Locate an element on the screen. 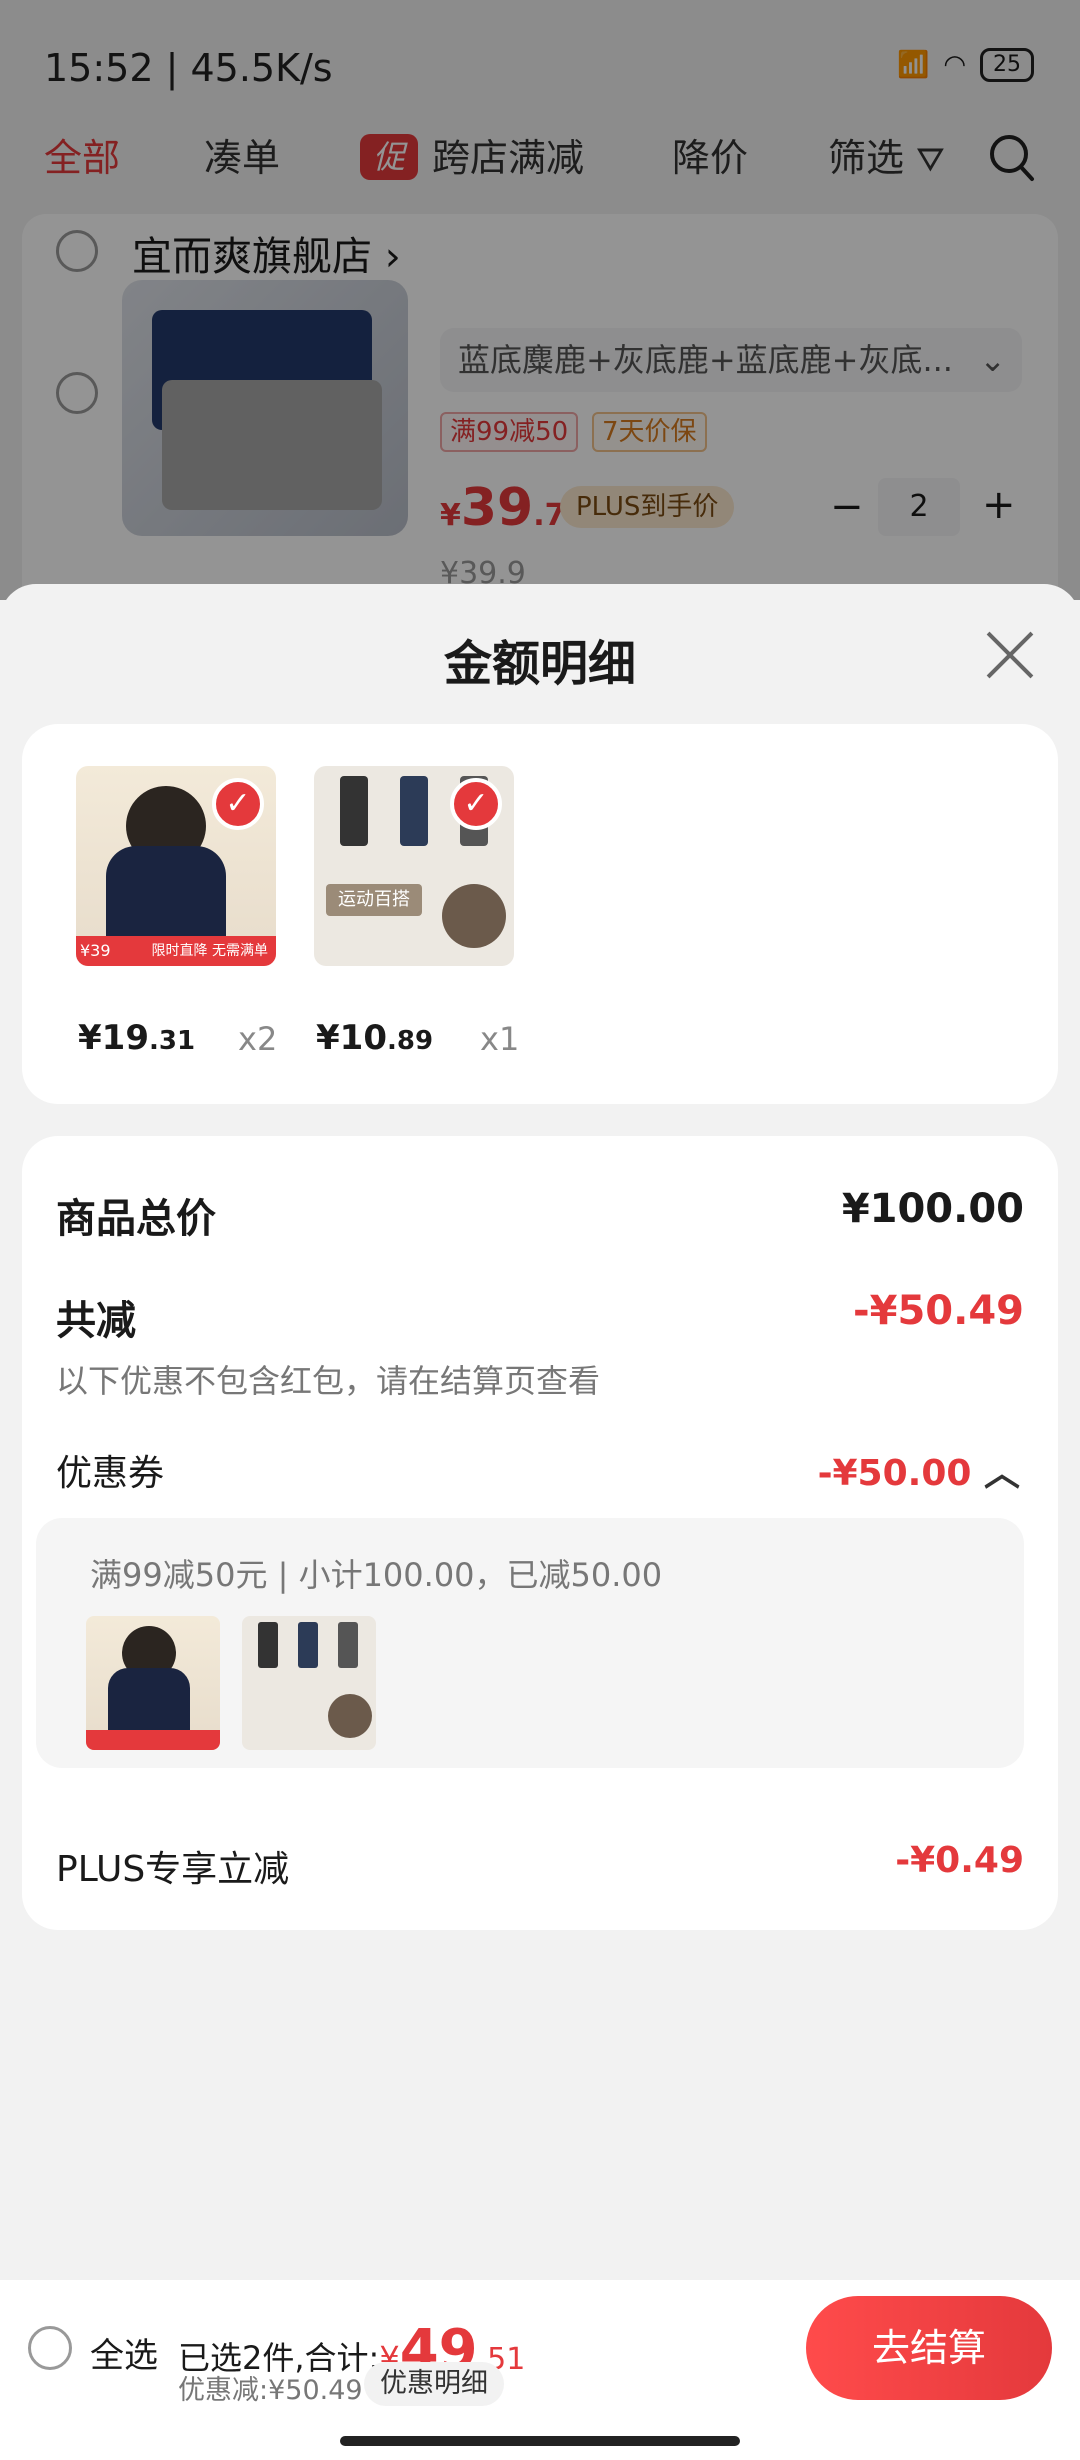 The height and width of the screenshot is (2460, 1080). coupon-detail-text: 满99减50元 | 小计100.00，已减50.00 is located at coordinates (376, 1575).